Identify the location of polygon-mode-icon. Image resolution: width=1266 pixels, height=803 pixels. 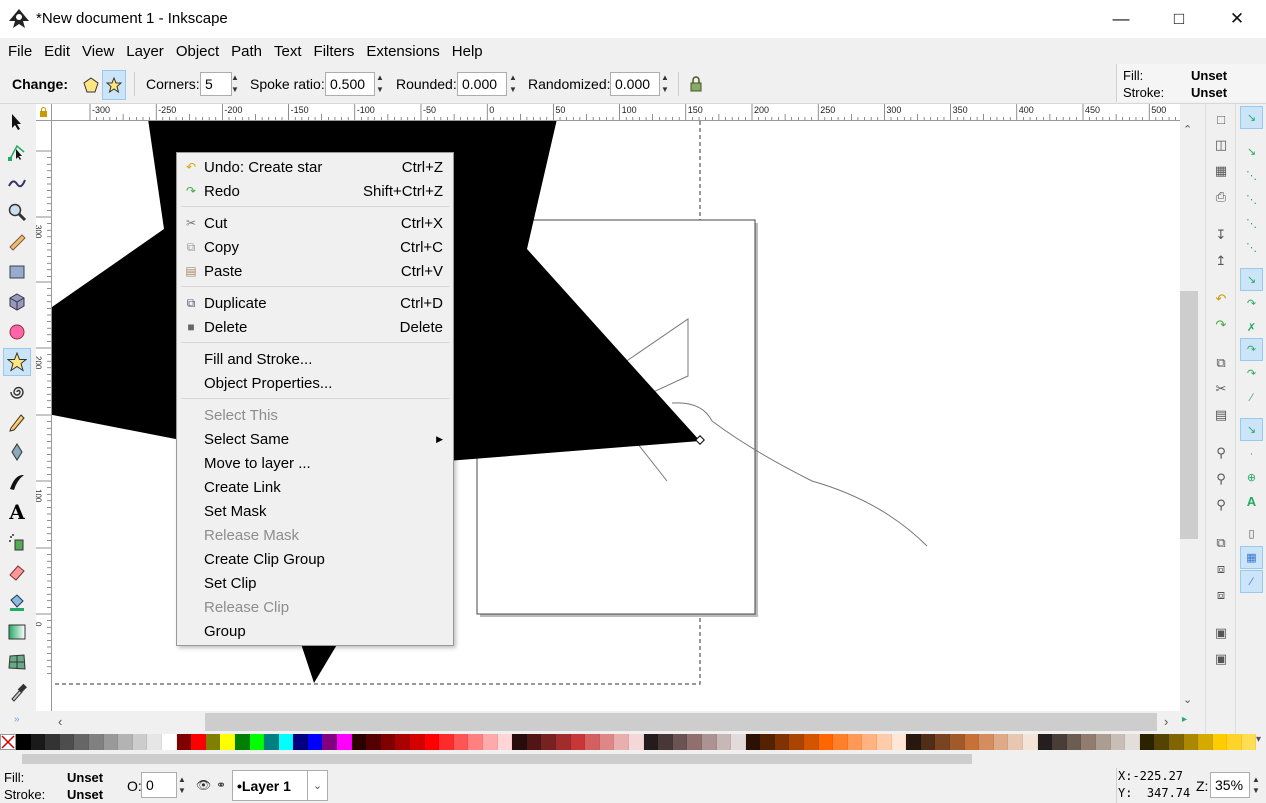
(91, 85).